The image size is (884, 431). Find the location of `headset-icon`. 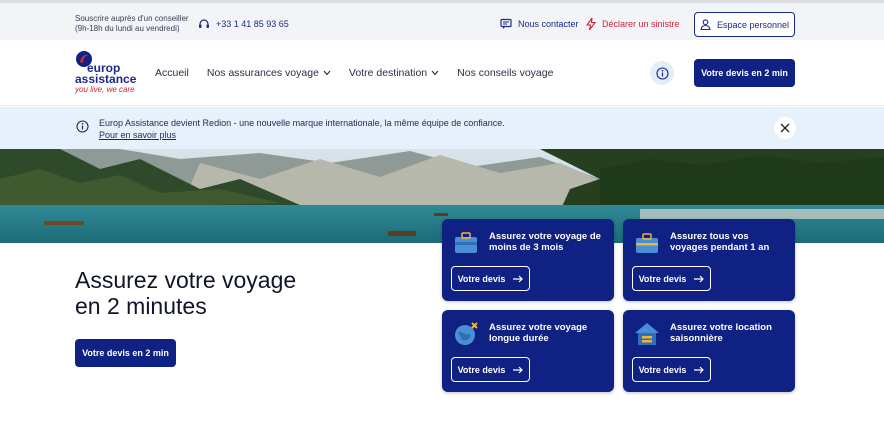

headset-icon is located at coordinates (204, 23).